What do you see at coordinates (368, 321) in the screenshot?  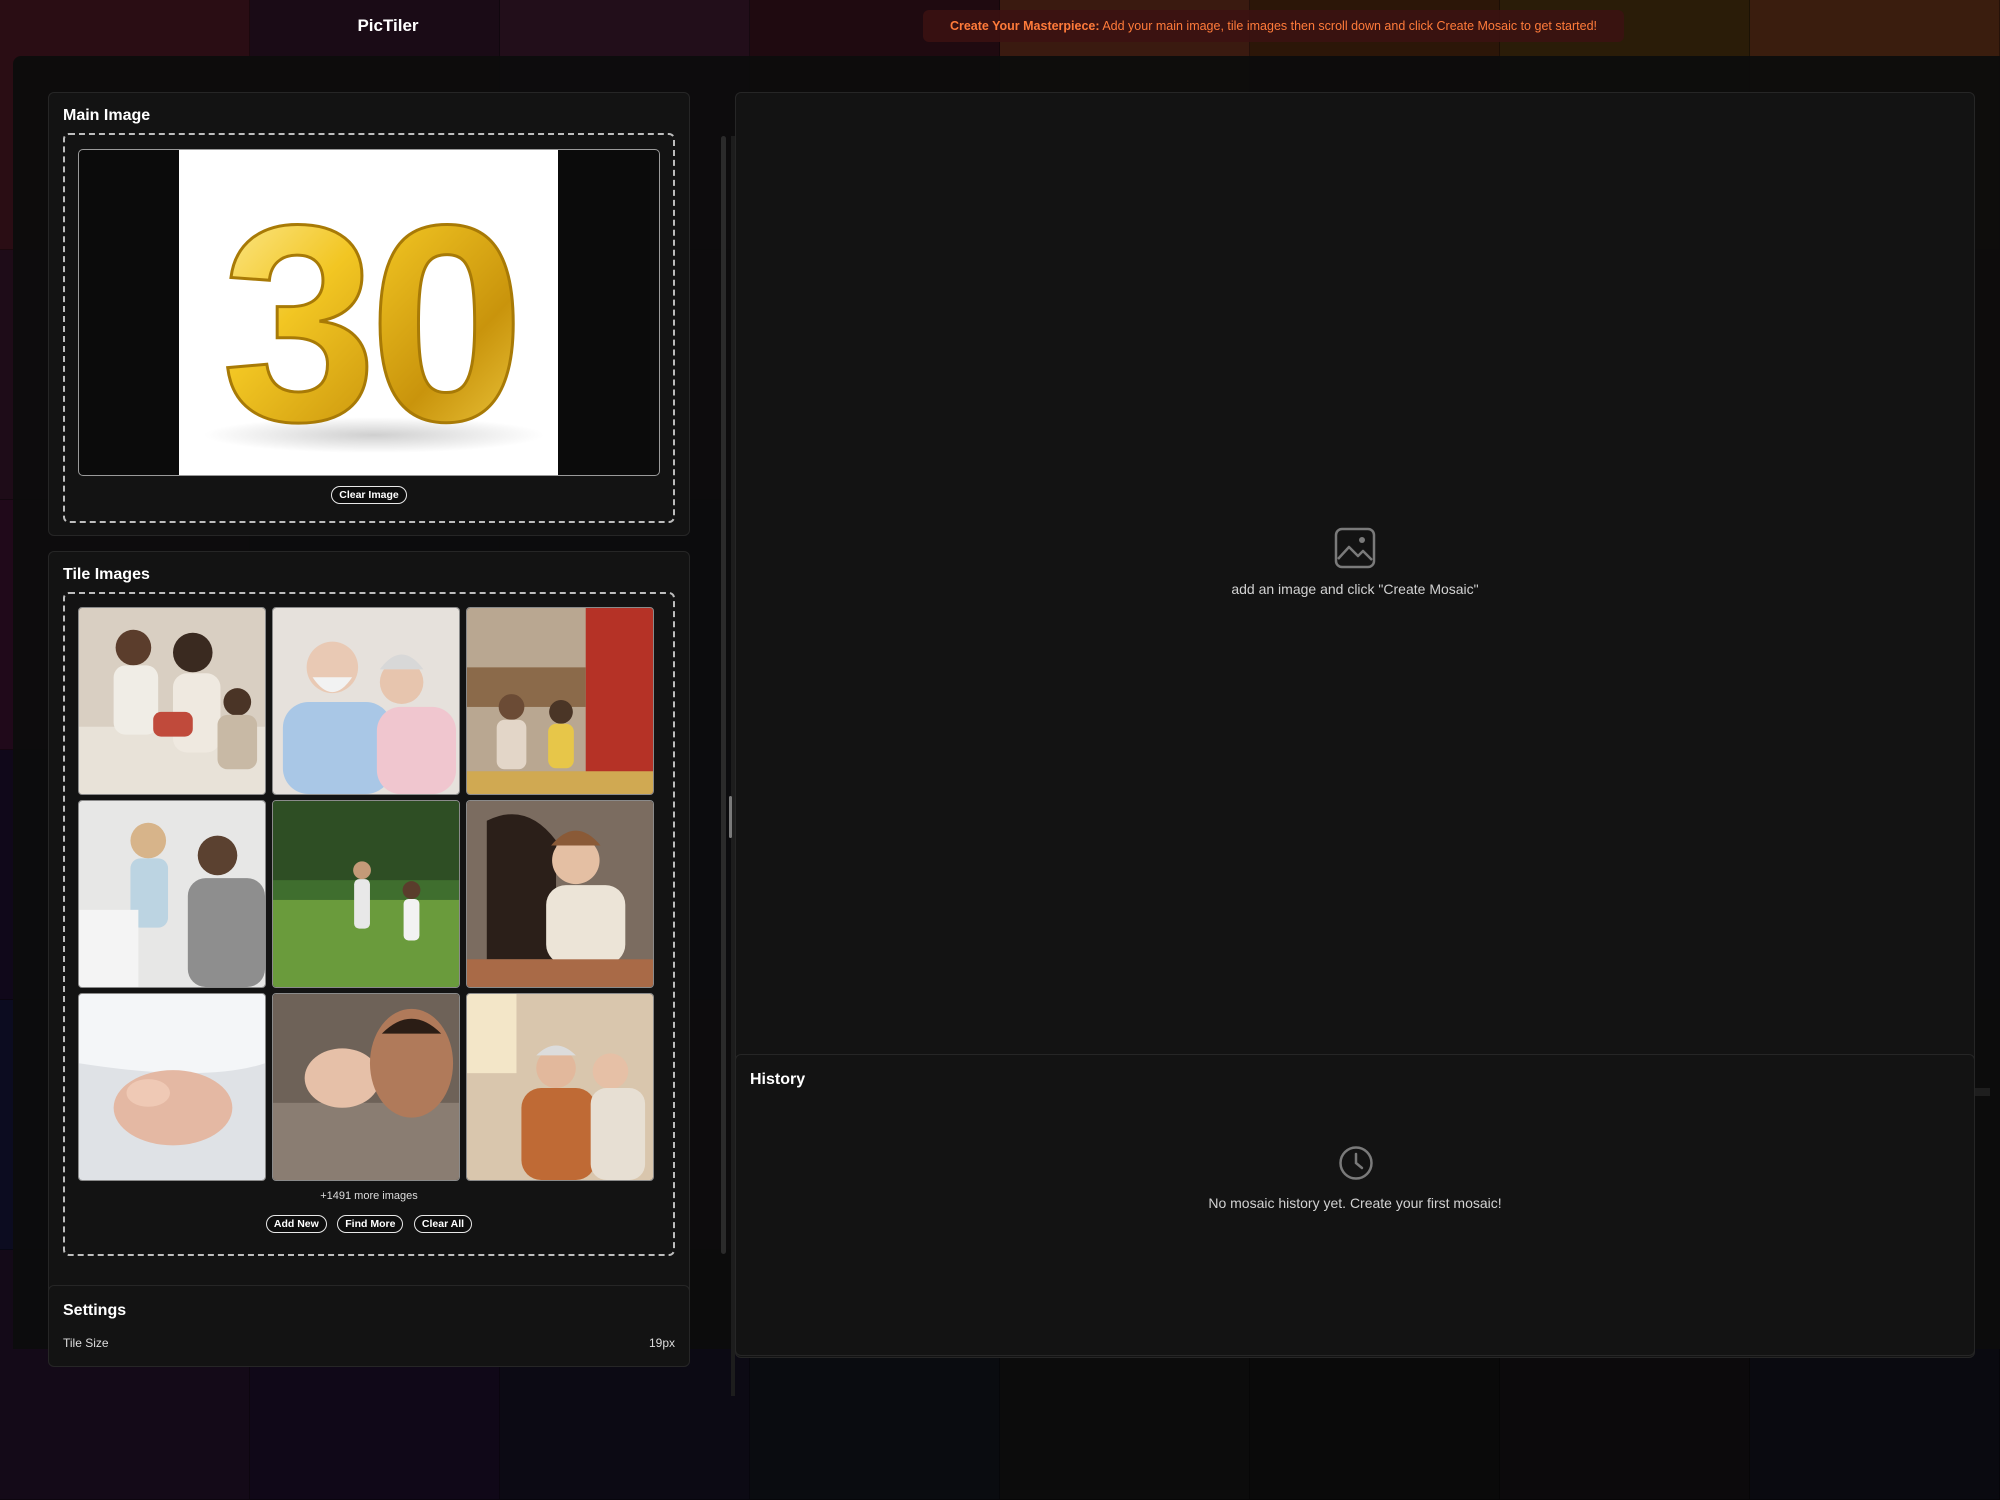 I see `main-image-number: 30` at bounding box center [368, 321].